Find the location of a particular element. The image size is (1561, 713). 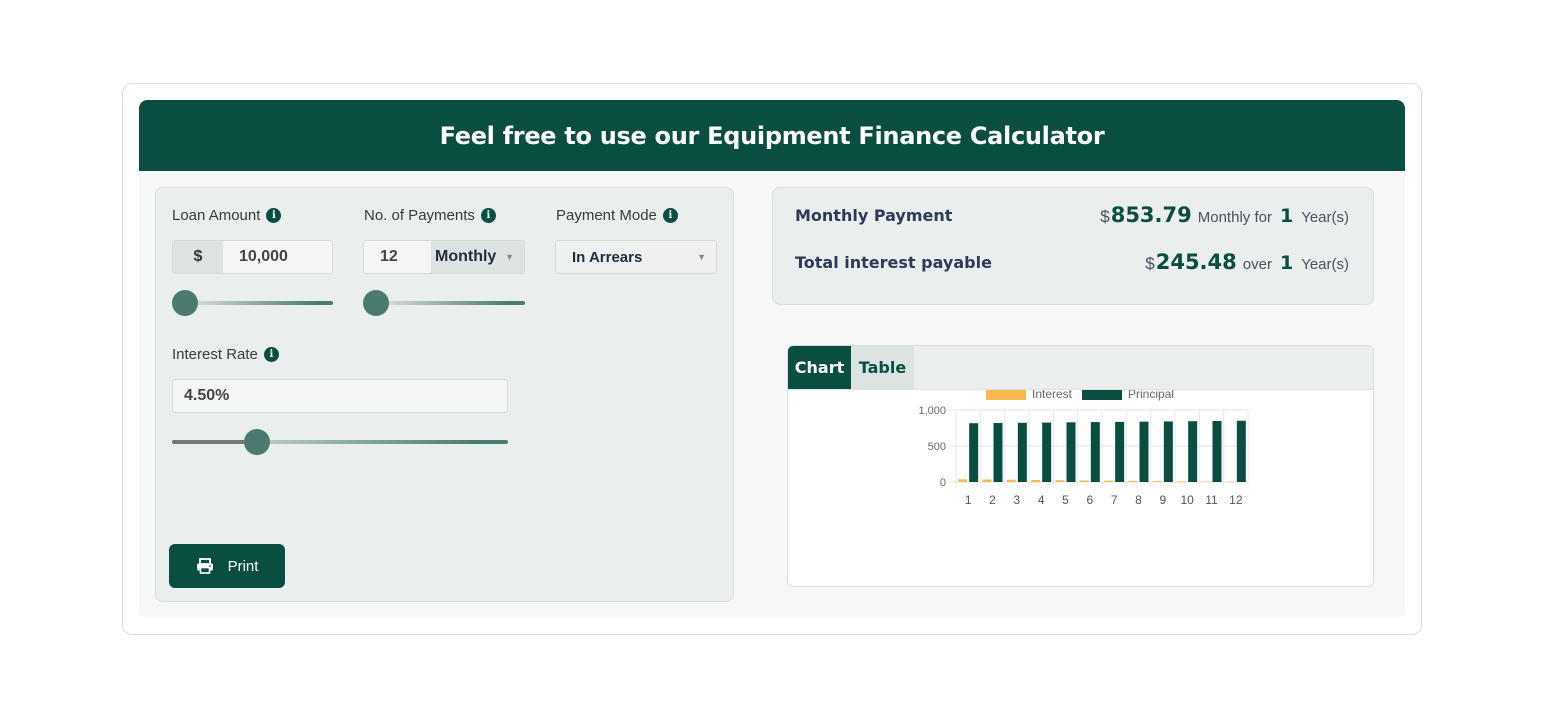

interest-rate-field: 4.50% is located at coordinates (340, 396).